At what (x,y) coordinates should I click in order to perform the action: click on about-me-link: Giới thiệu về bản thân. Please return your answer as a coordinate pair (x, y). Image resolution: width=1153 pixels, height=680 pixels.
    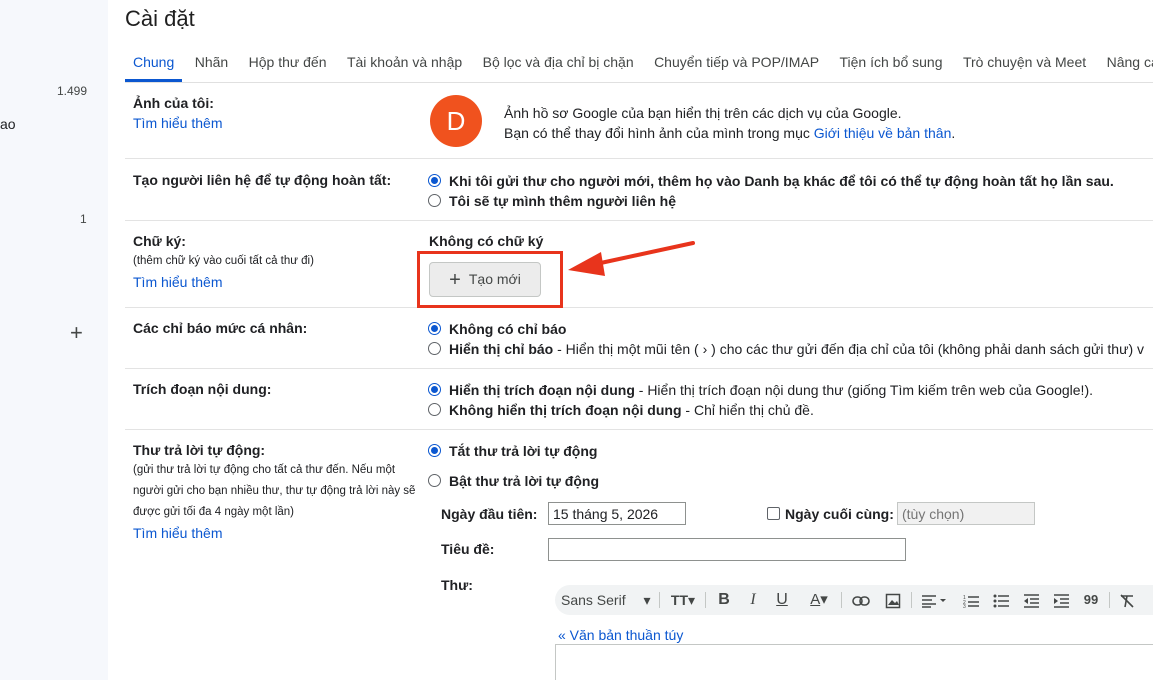
    Looking at the image, I should click on (883, 133).